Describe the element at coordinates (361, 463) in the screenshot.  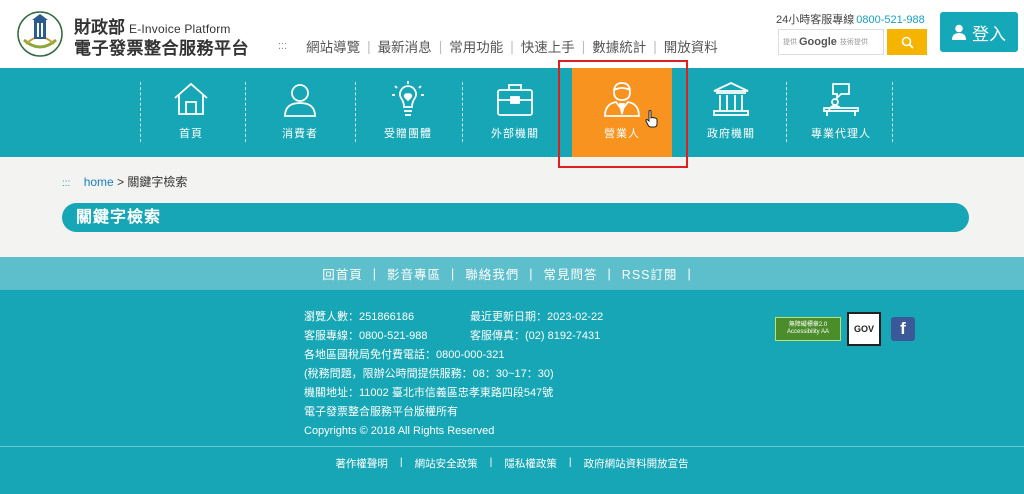
I see `footer-link-copyright: 著作權聲明` at that location.